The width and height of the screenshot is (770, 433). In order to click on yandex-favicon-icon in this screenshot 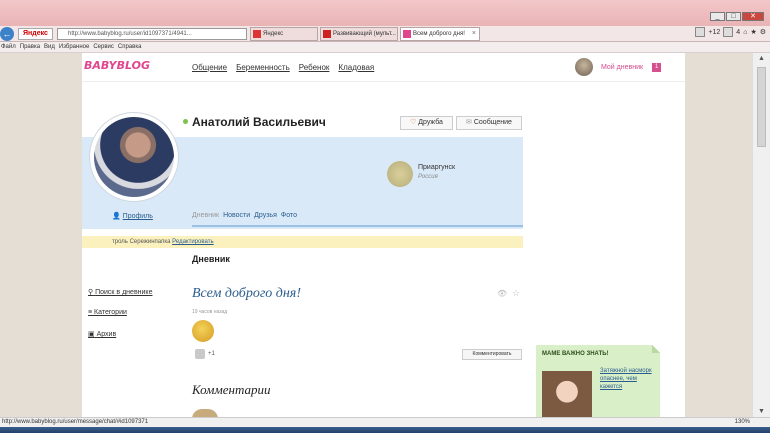, I will do `click(257, 34)`.